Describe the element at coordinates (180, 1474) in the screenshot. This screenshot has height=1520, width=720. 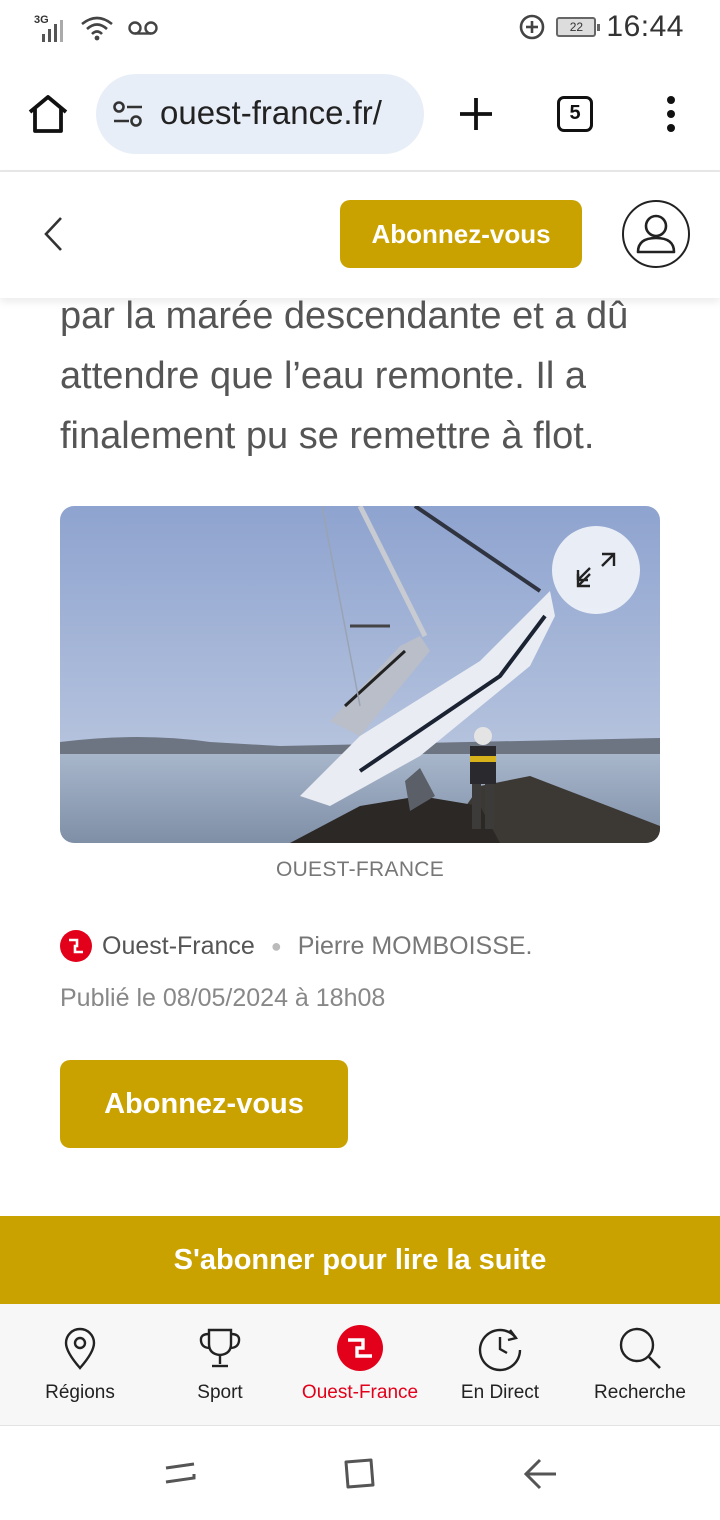
I see `recent-apps-icon` at that location.